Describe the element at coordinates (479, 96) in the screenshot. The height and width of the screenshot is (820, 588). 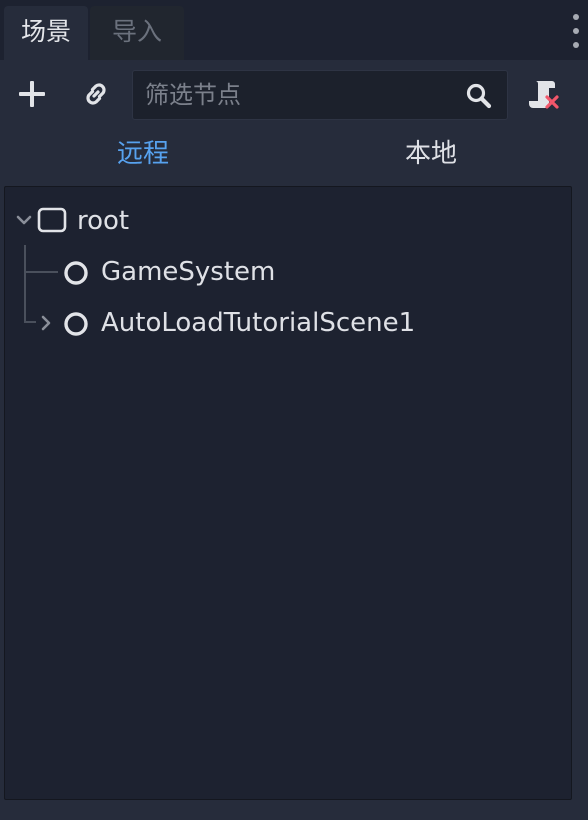
I see `search-icon` at that location.